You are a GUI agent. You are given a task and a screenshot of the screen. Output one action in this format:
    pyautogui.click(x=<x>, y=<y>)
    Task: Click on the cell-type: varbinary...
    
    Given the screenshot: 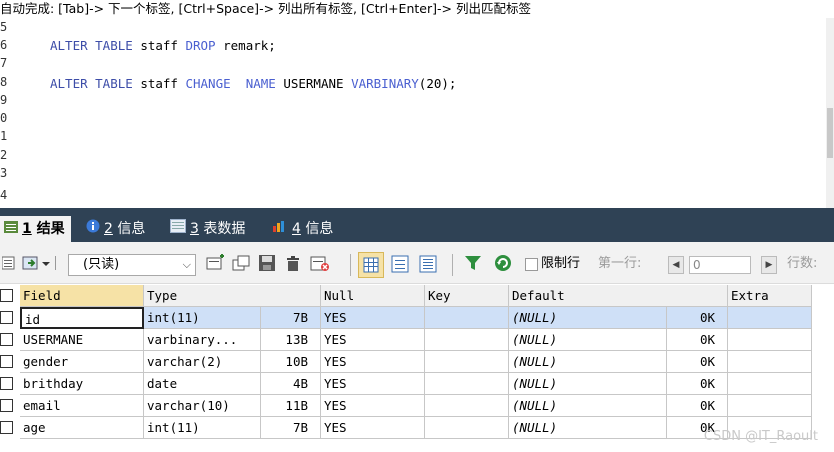 What is the action you would take?
    pyautogui.click(x=202, y=340)
    